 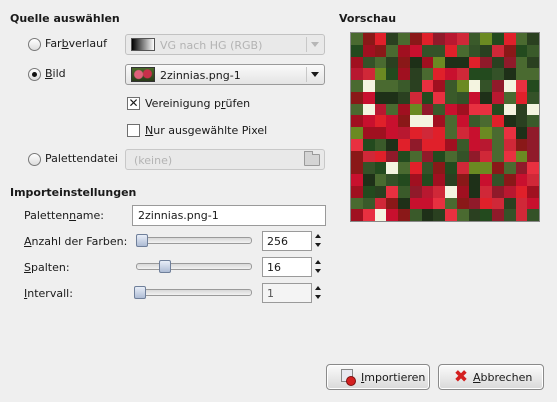 I want to click on interval-spinbox: 1, so click(x=287, y=293).